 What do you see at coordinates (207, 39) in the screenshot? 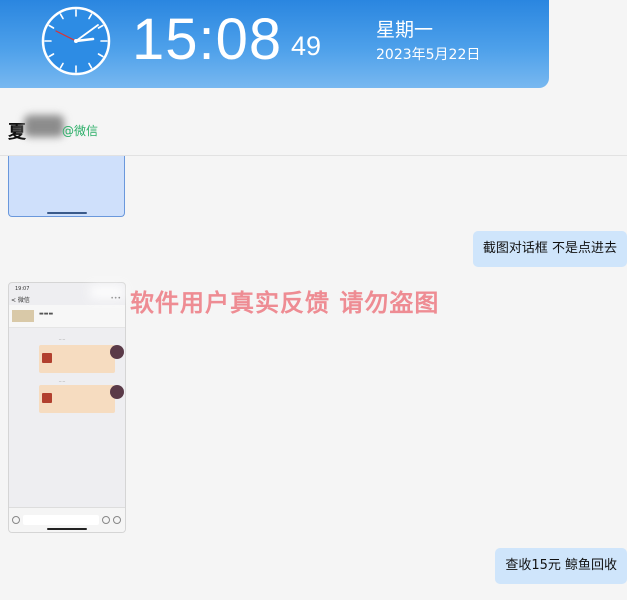
I see `clock-time: 15:08` at bounding box center [207, 39].